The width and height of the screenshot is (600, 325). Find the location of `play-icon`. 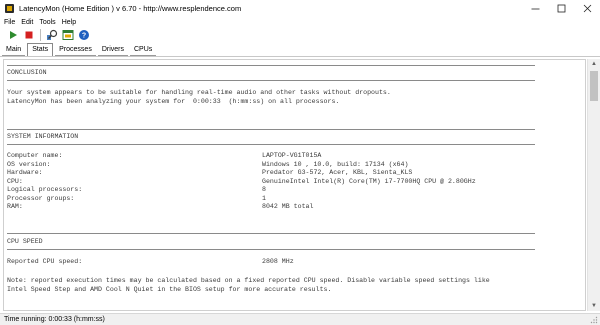

play-icon is located at coordinates (13, 35).